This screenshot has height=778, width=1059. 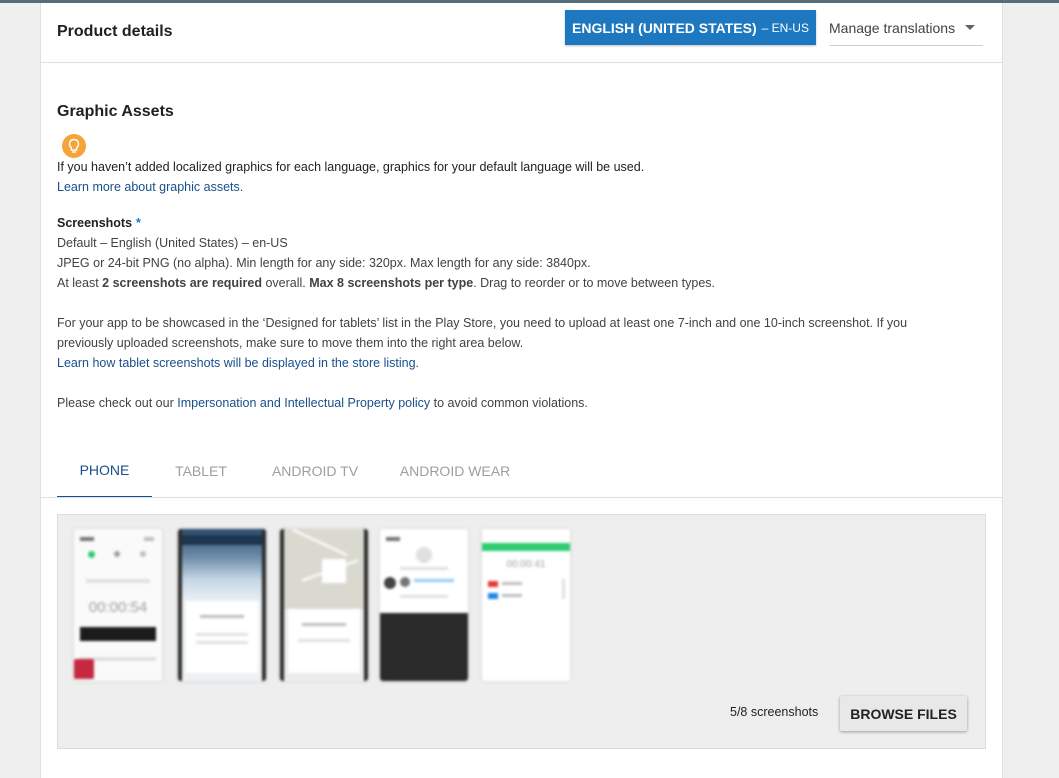 What do you see at coordinates (115, 403) in the screenshot?
I see `policy-prefix: Please check out our` at bounding box center [115, 403].